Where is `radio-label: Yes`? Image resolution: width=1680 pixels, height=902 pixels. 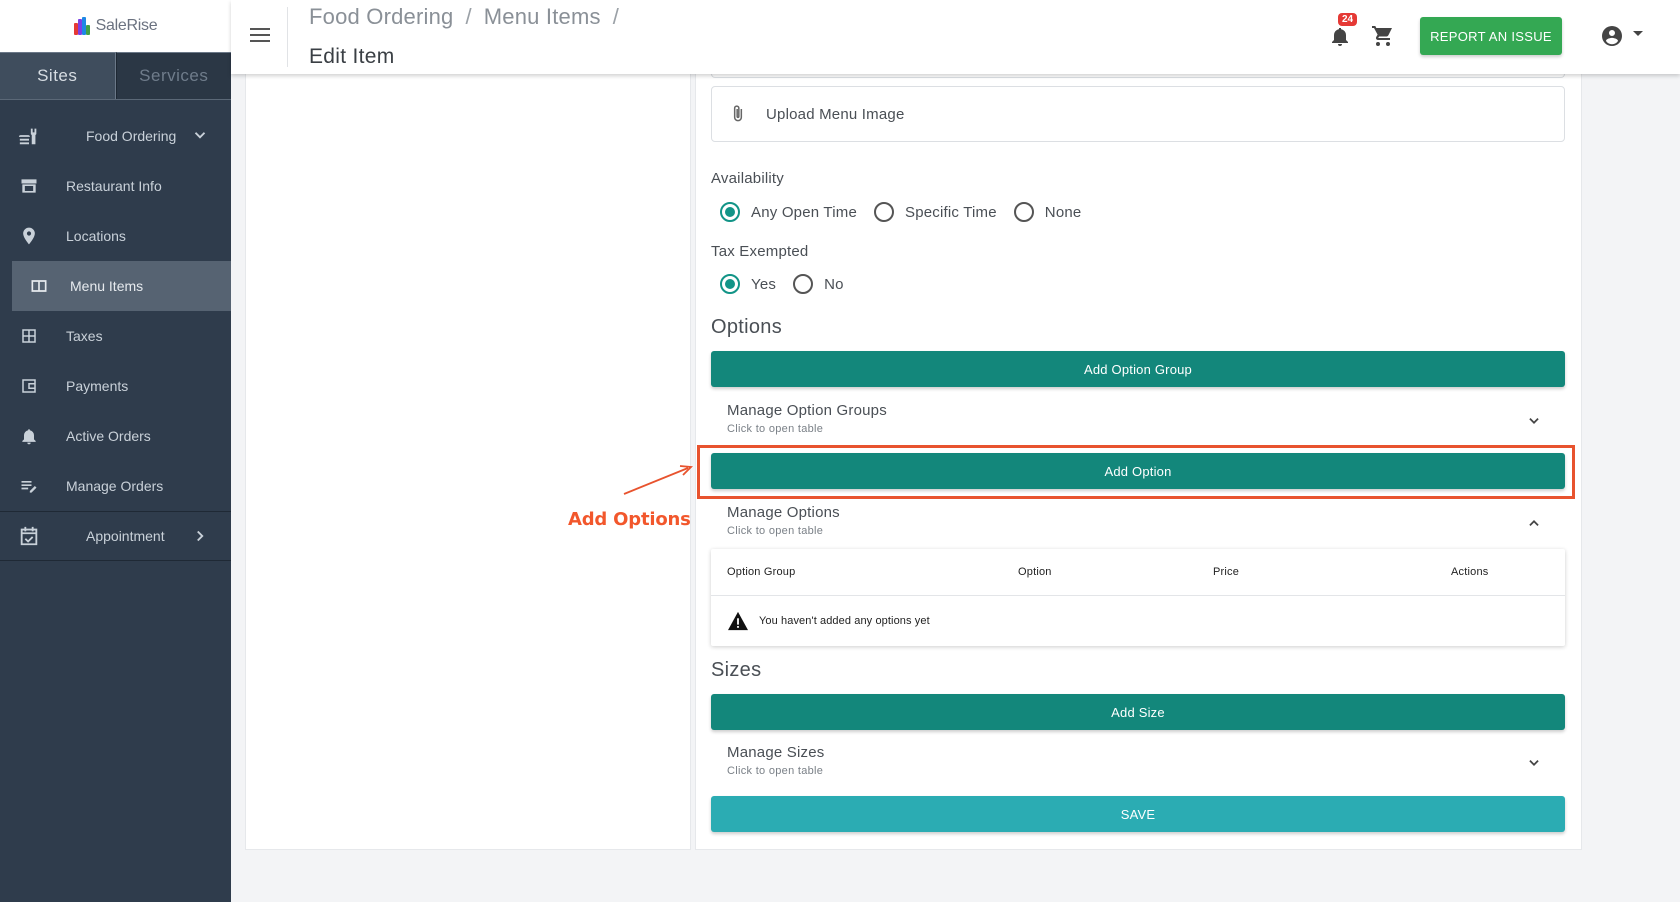 radio-label: Yes is located at coordinates (764, 284).